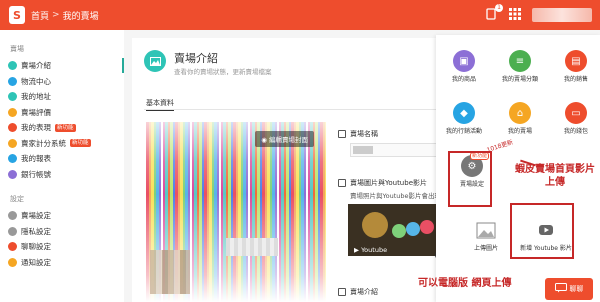 The image size is (600, 302). What do you see at coordinates (364, 134) in the screenshot?
I see `shop-name-label: 賣場名稱` at bounding box center [364, 134].